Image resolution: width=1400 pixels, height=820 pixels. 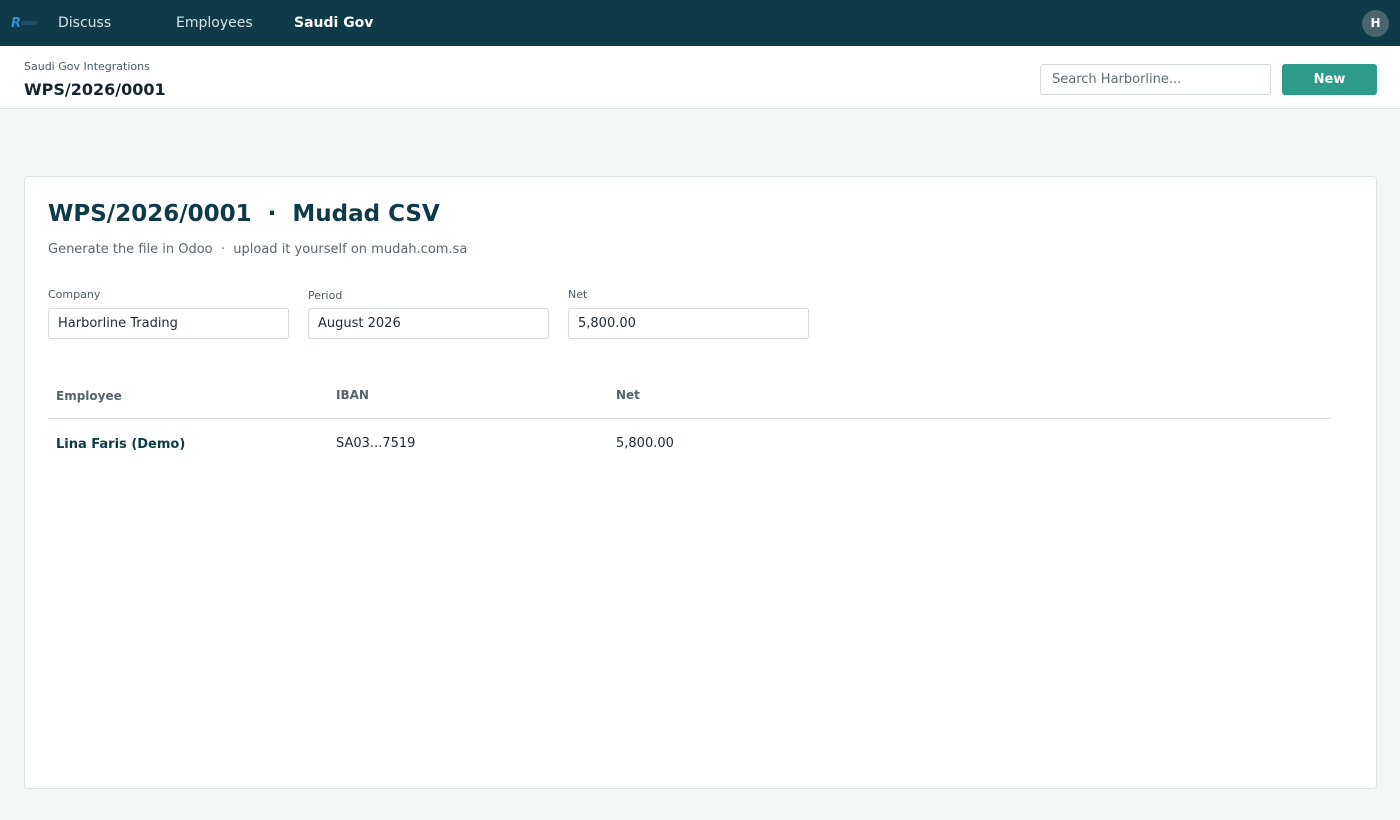 What do you see at coordinates (689, 418) in the screenshot?
I see `table-header-divider` at bounding box center [689, 418].